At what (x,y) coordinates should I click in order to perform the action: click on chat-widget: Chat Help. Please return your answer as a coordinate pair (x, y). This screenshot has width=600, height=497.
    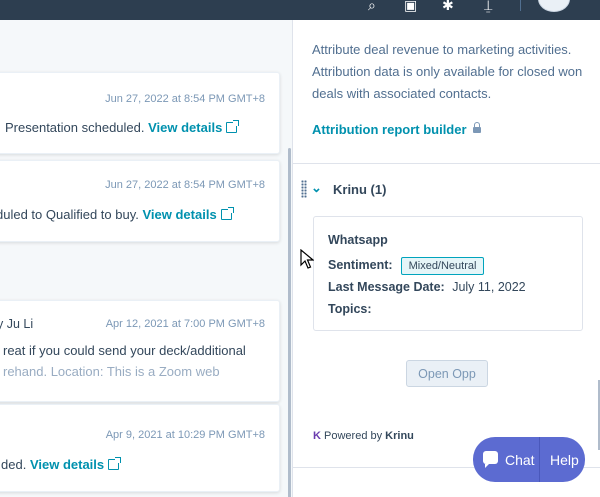
    Looking at the image, I should click on (529, 459).